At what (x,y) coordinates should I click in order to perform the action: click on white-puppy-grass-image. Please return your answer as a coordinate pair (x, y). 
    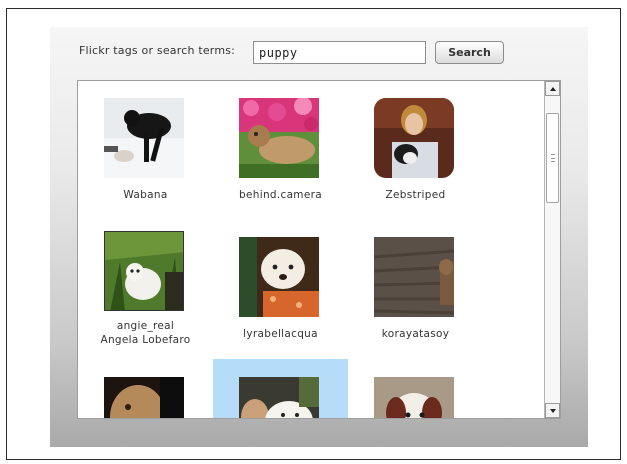
    Looking at the image, I should click on (144, 271).